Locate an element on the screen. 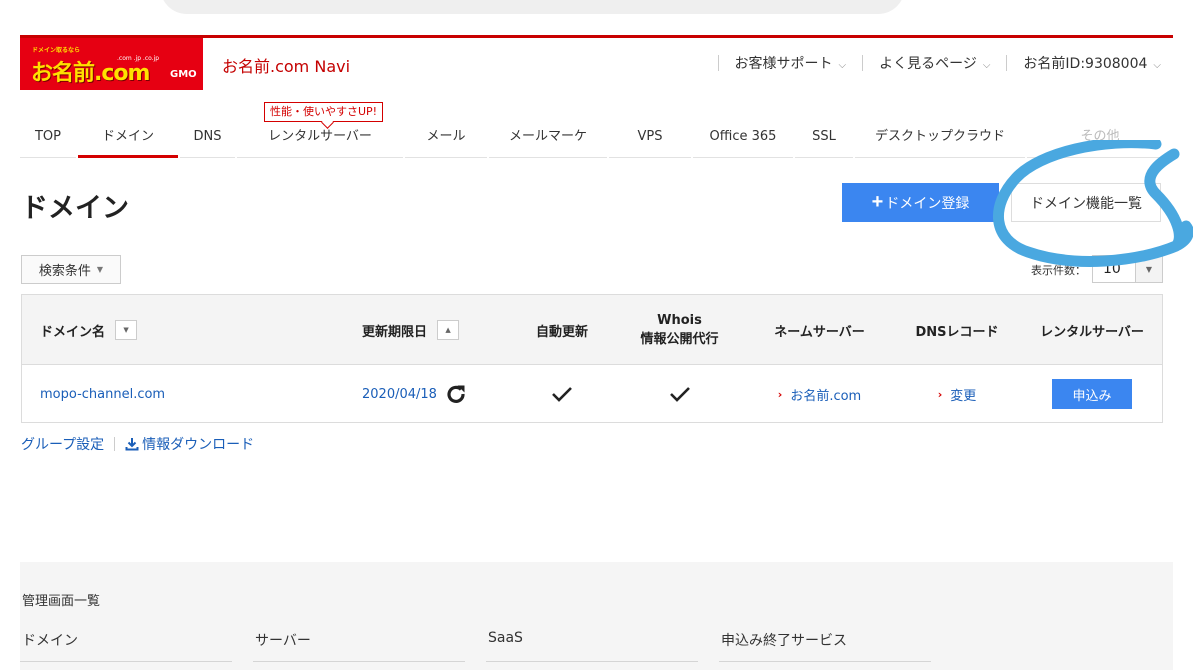 The height and width of the screenshot is (670, 1193). logo-tagline: ドメイン取るなら is located at coordinates (56, 50).